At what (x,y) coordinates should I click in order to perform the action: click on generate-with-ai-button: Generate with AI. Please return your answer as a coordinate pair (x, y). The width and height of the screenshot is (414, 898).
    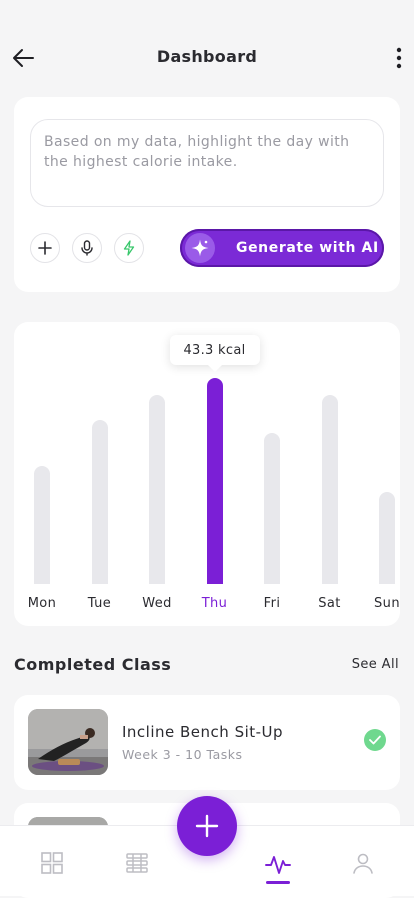
    Looking at the image, I should click on (282, 248).